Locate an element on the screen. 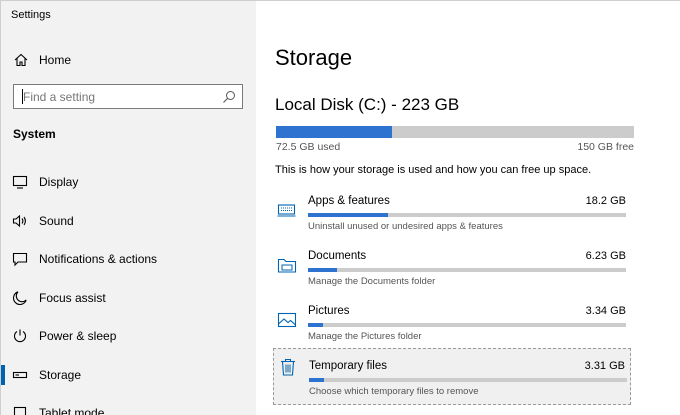 The height and width of the screenshot is (415, 680). sidebar-item-label: Sound is located at coordinates (56, 220).